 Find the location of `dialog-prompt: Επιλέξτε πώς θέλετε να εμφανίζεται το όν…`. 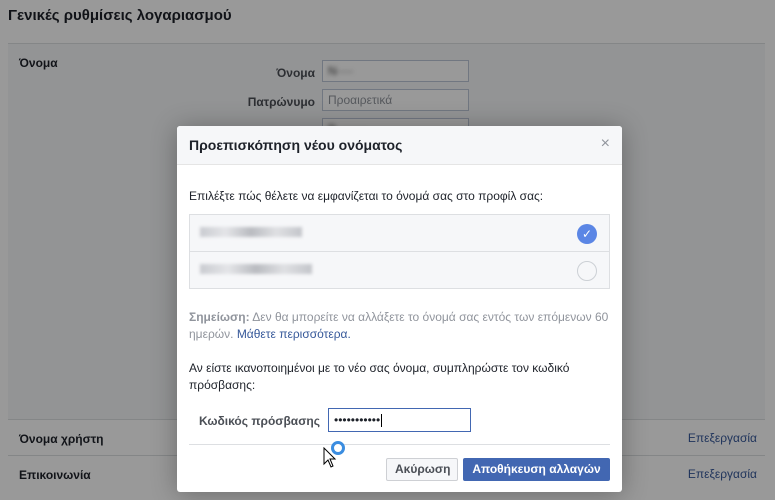

dialog-prompt: Επιλέξτε πώς θέλετε να εμφανίζεται το όν… is located at coordinates (366, 196).